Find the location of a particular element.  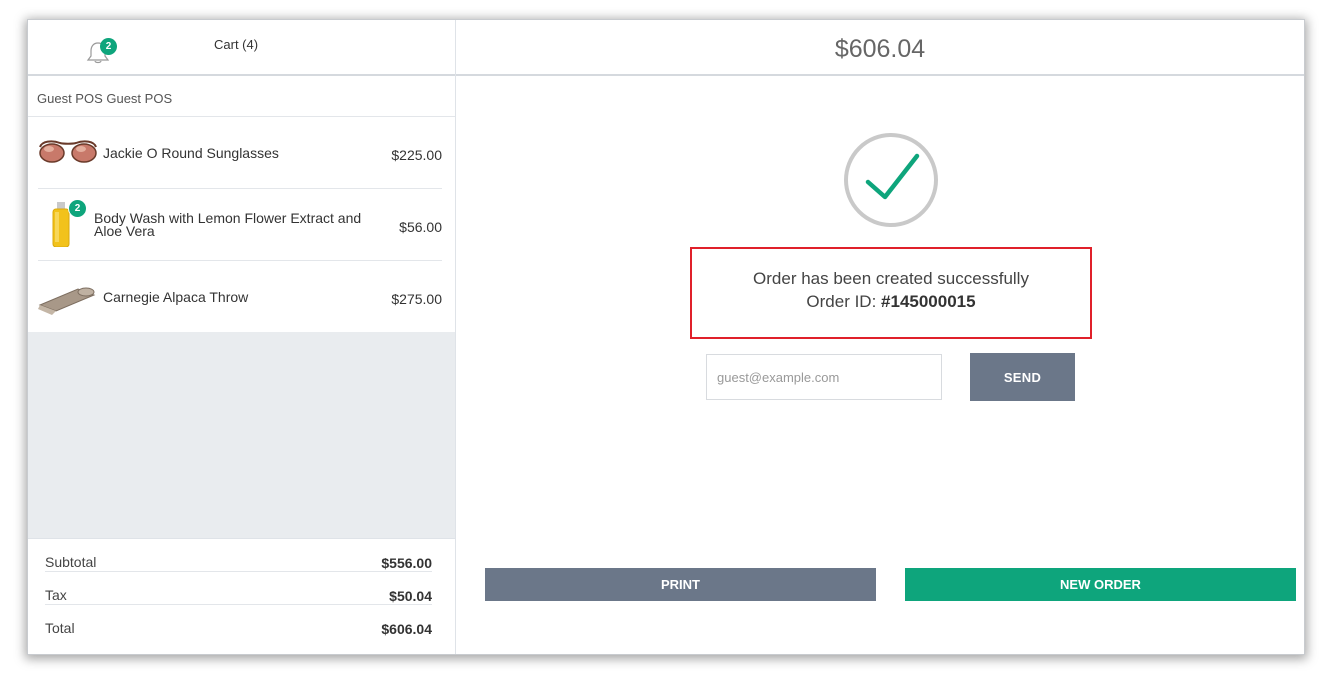

cart-title: Cart (4) is located at coordinates (236, 44).